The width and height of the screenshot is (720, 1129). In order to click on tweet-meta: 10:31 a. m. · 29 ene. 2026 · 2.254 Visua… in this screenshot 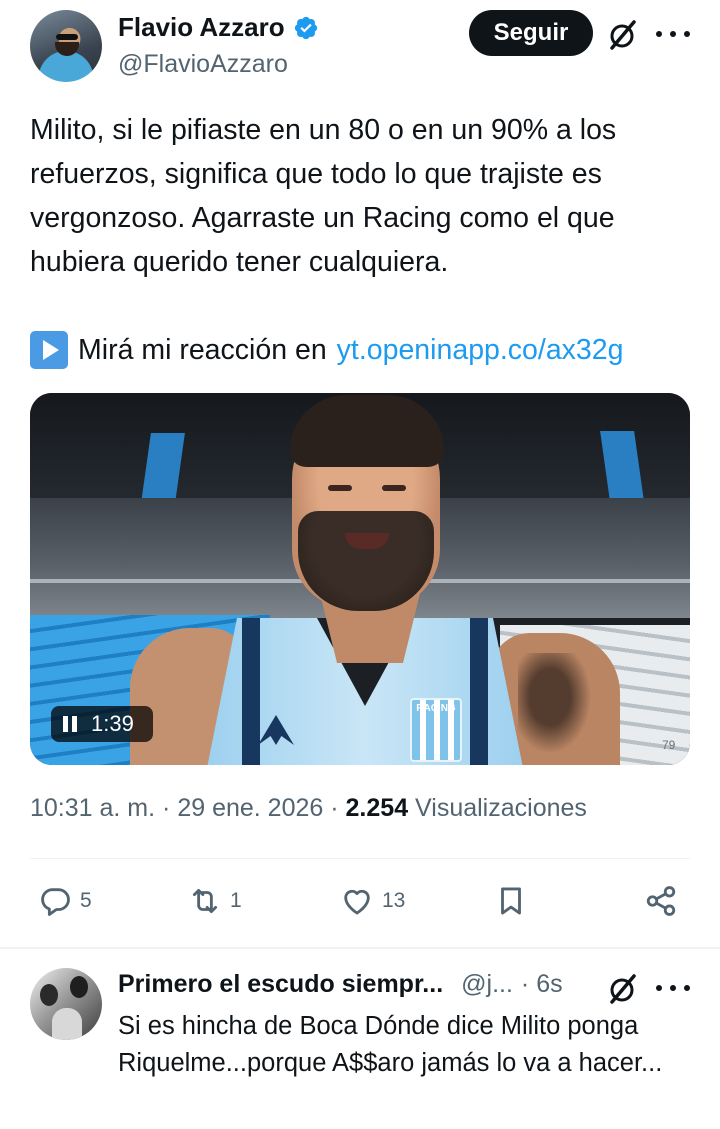, I will do `click(308, 808)`.